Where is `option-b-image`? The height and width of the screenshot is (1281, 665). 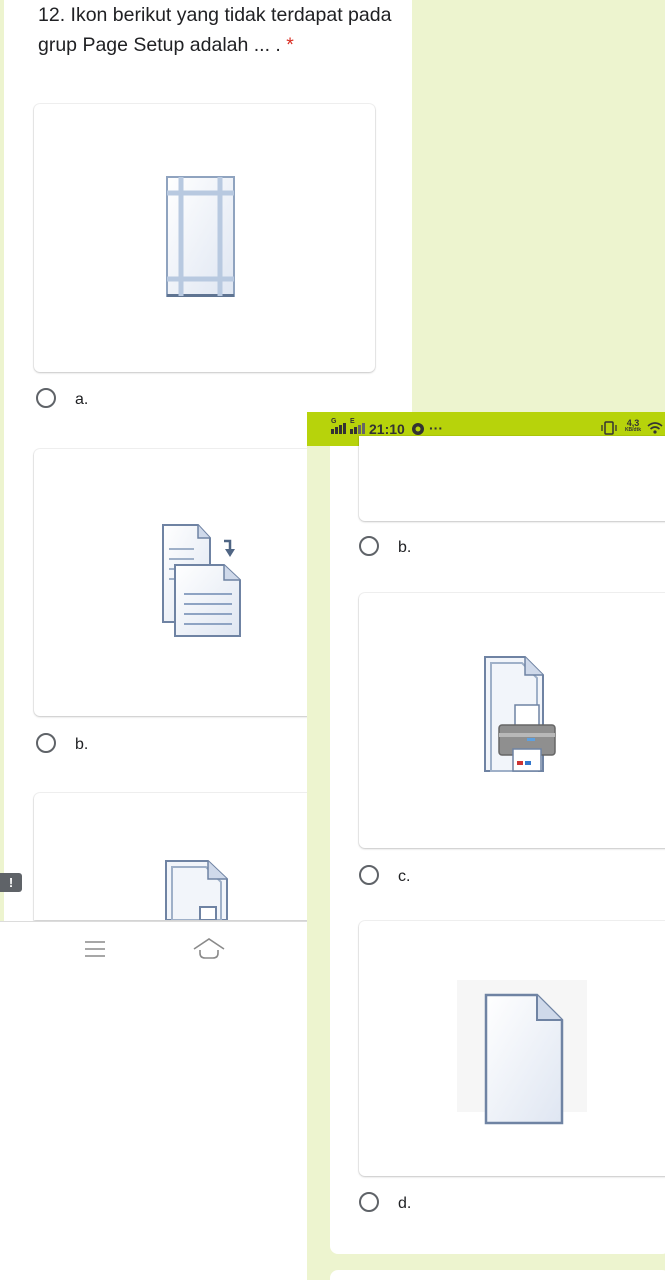 option-b-image is located at coordinates (194, 582).